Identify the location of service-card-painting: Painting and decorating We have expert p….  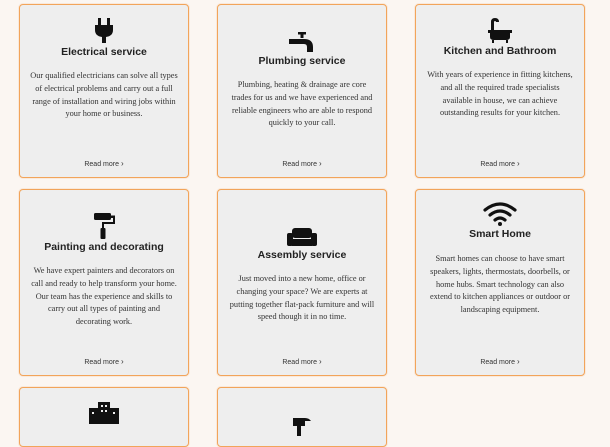
(104, 282).